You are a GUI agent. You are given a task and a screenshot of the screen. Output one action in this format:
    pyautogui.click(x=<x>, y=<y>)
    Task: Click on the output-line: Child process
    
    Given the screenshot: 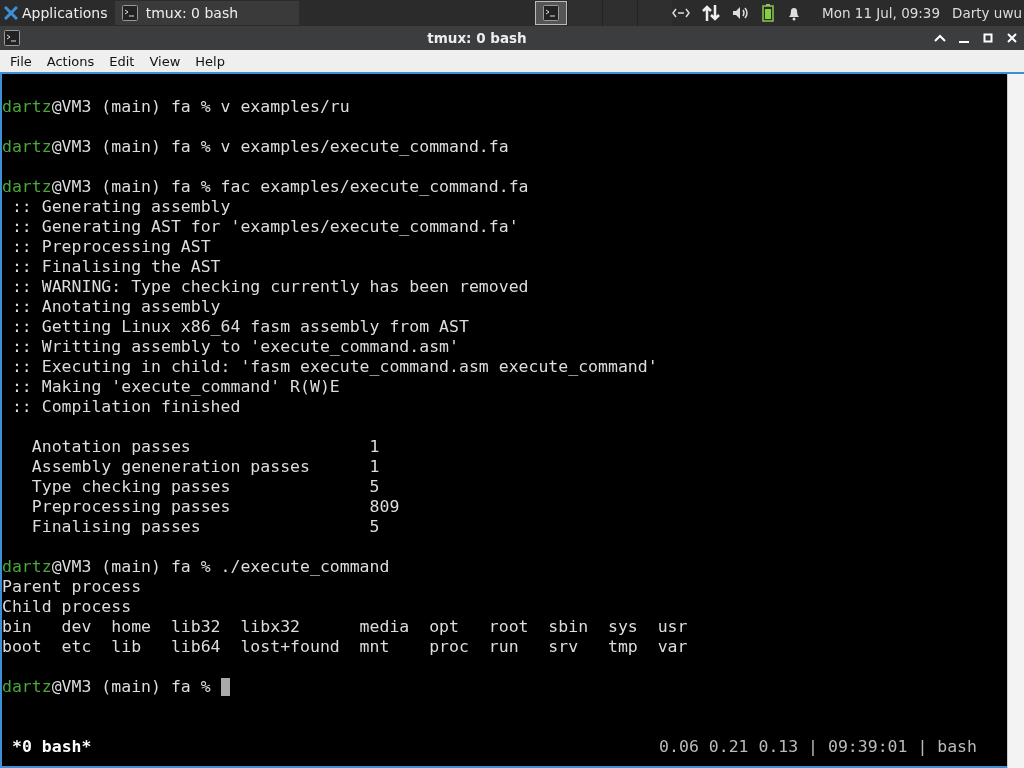 What is the action you would take?
    pyautogui.click(x=67, y=607)
    